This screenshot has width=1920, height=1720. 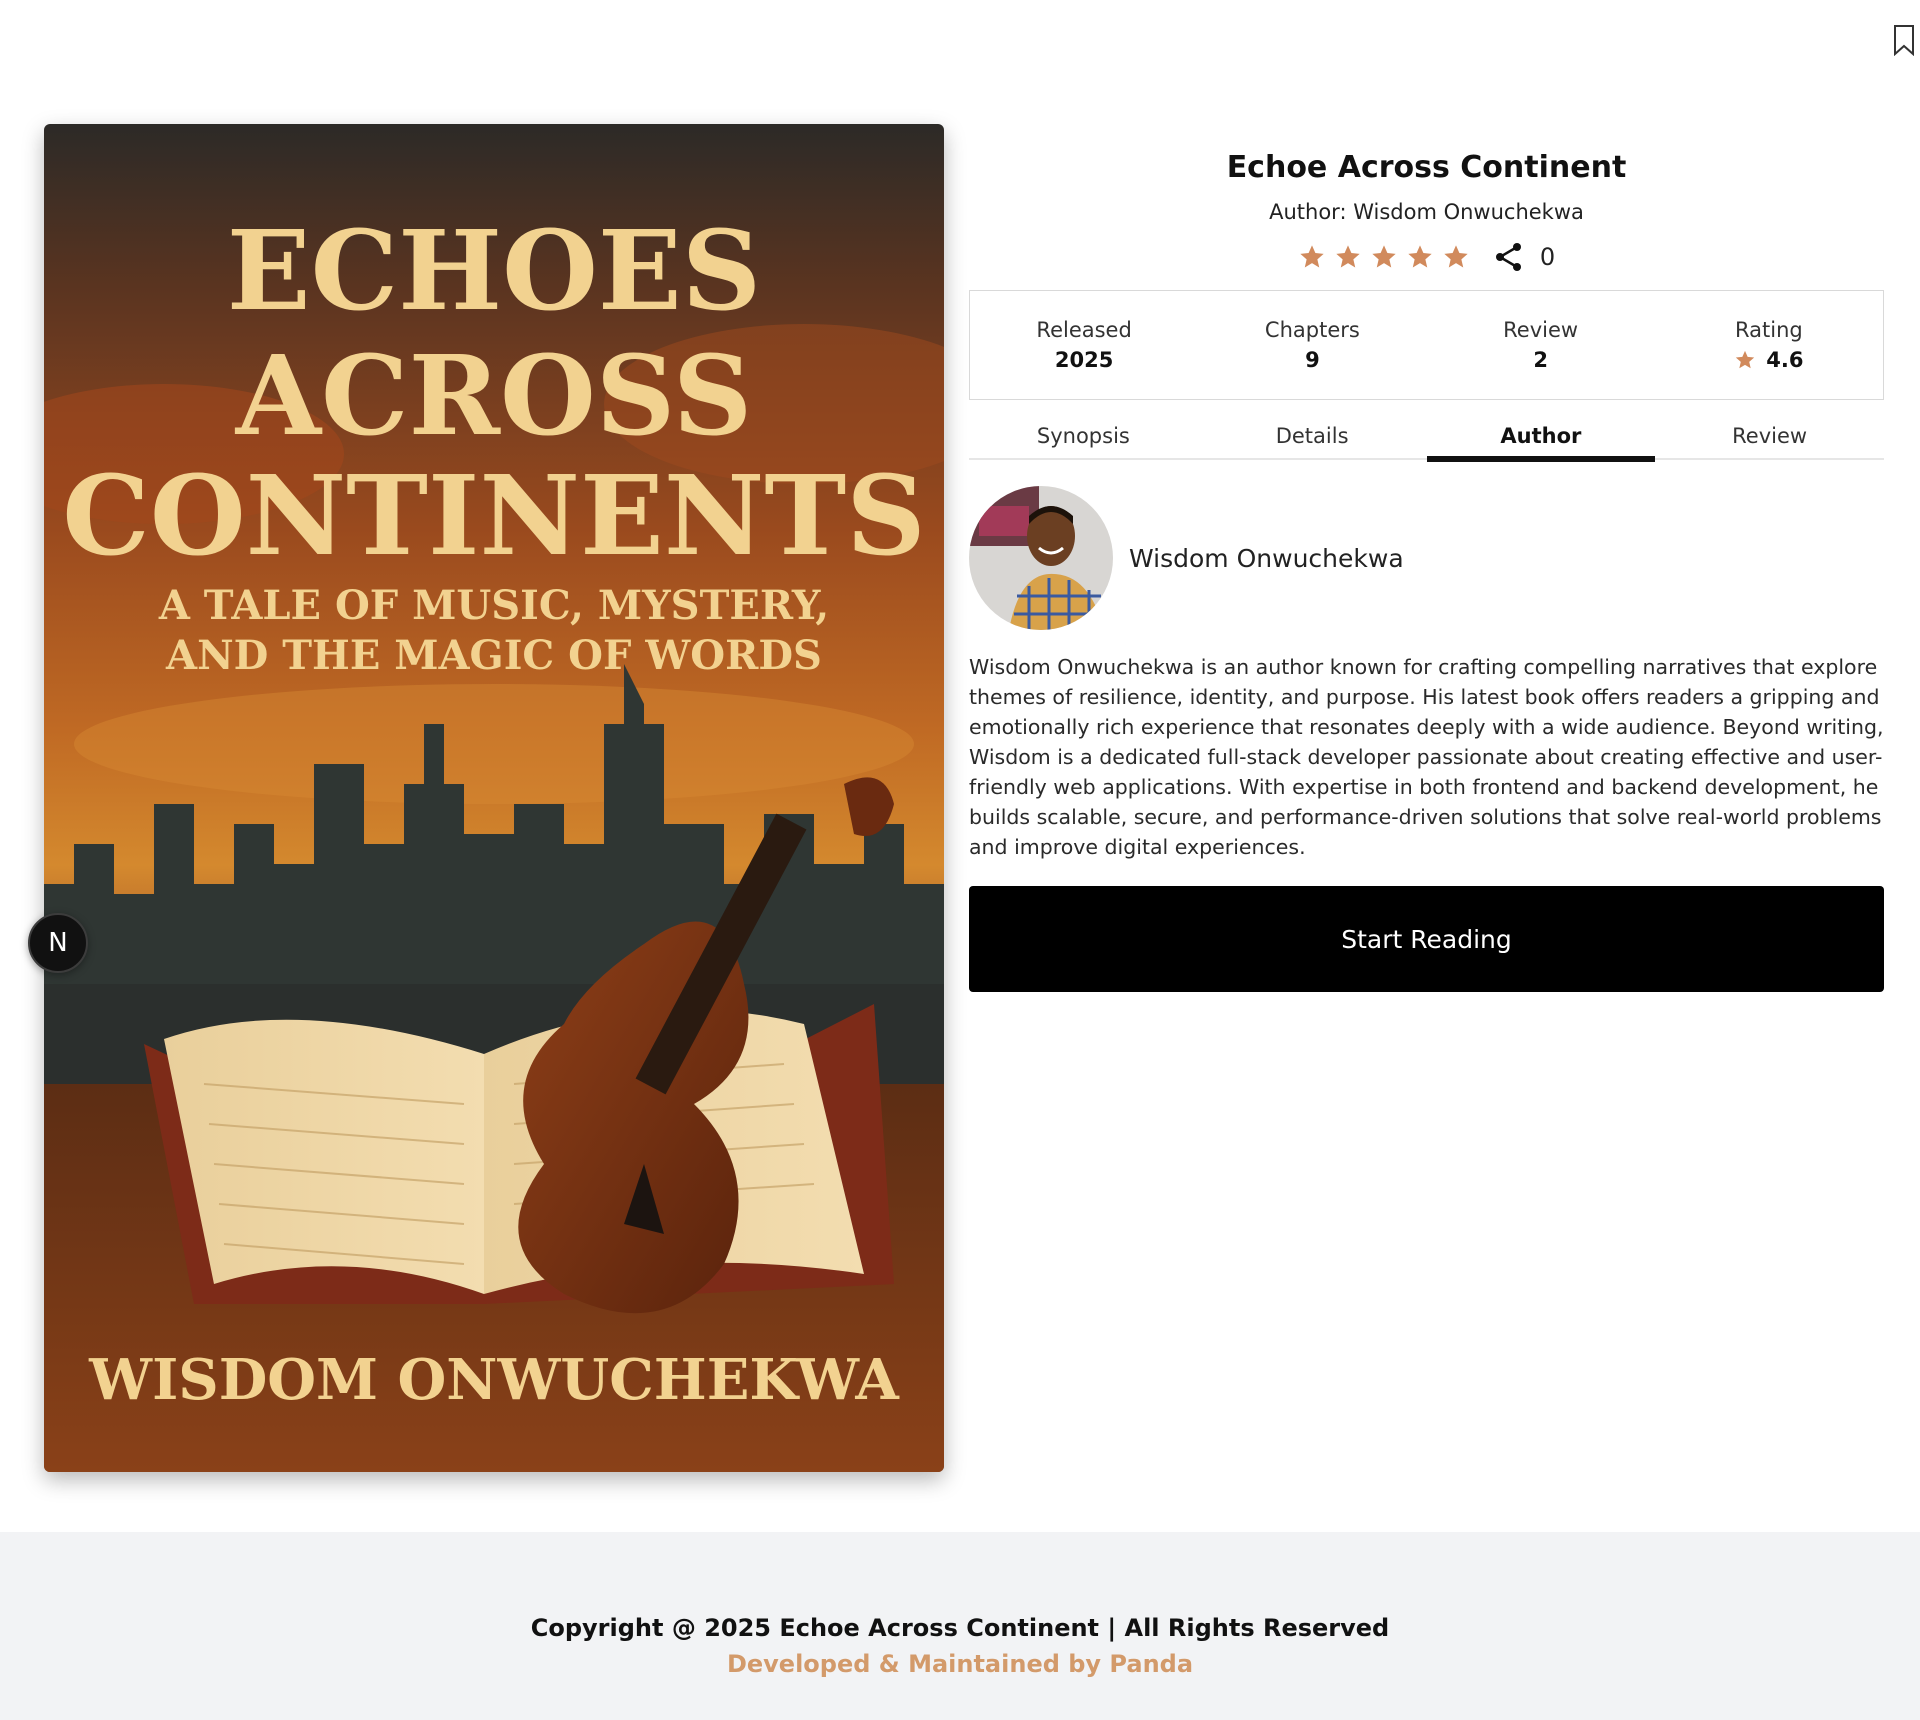 What do you see at coordinates (1312, 330) in the screenshot?
I see `stat-label: Chapters` at bounding box center [1312, 330].